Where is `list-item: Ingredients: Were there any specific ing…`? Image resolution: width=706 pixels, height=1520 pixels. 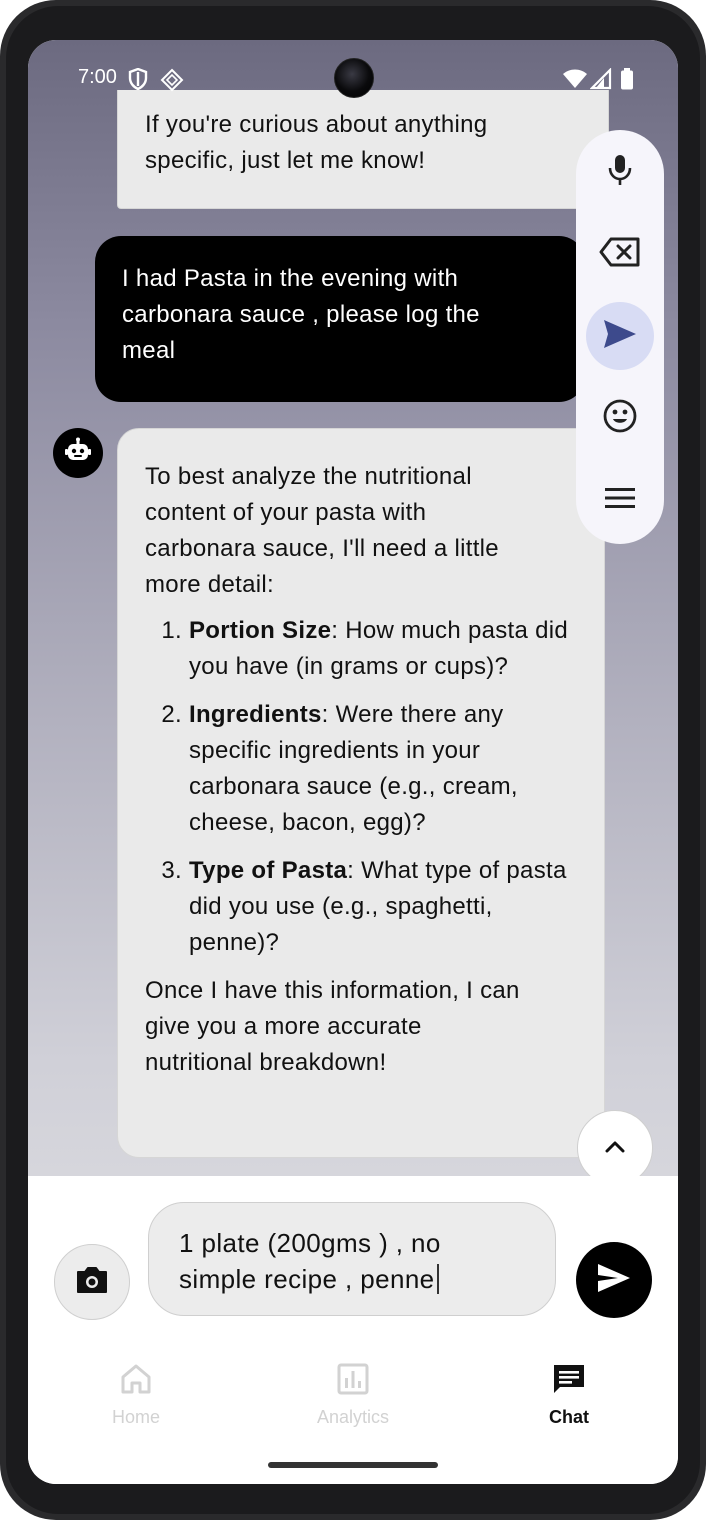 list-item: Ingredients: Were there any specific ing… is located at coordinates (387, 769).